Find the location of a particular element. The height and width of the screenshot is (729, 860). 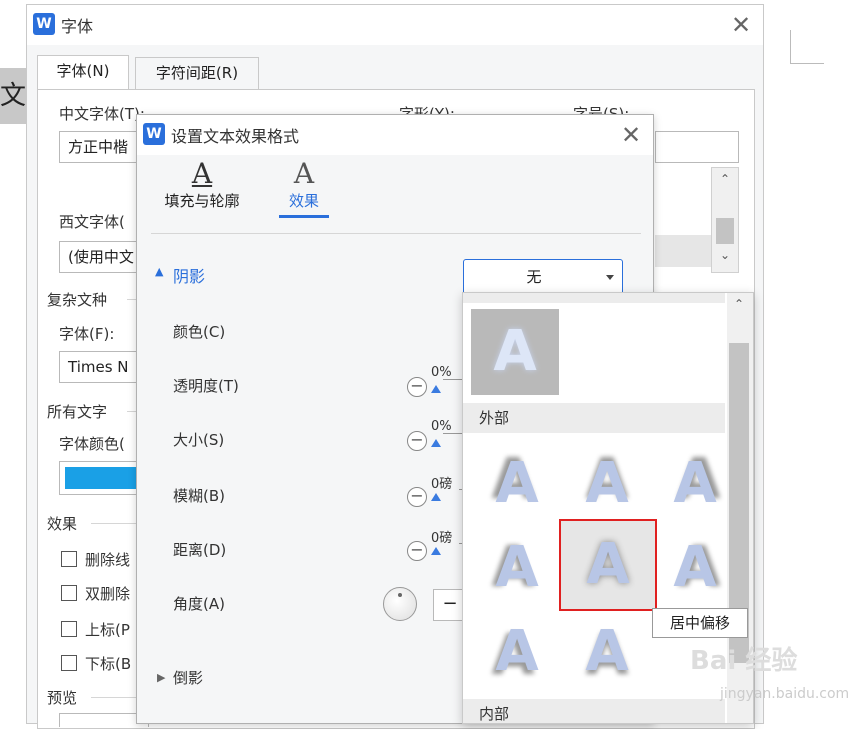

shadow-outer-left: A is located at coordinates (517, 568).